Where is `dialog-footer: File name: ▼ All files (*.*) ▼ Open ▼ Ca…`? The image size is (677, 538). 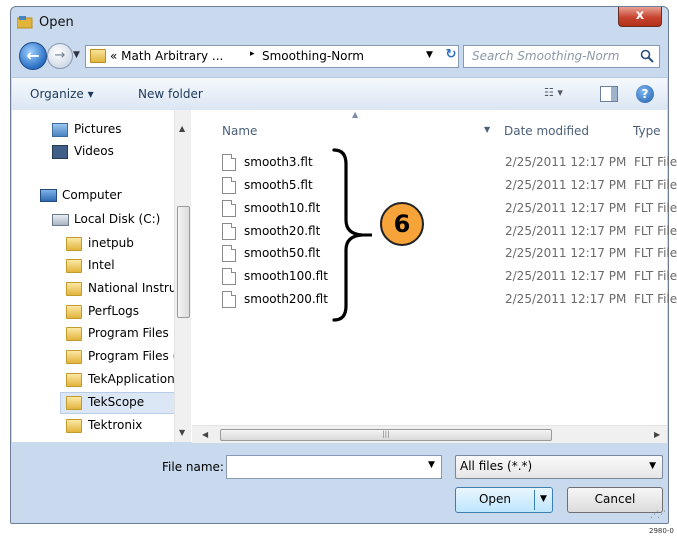
dialog-footer: File name: ▼ All files (*.*) ▼ Open ▼ Ca… is located at coordinates (339, 483).